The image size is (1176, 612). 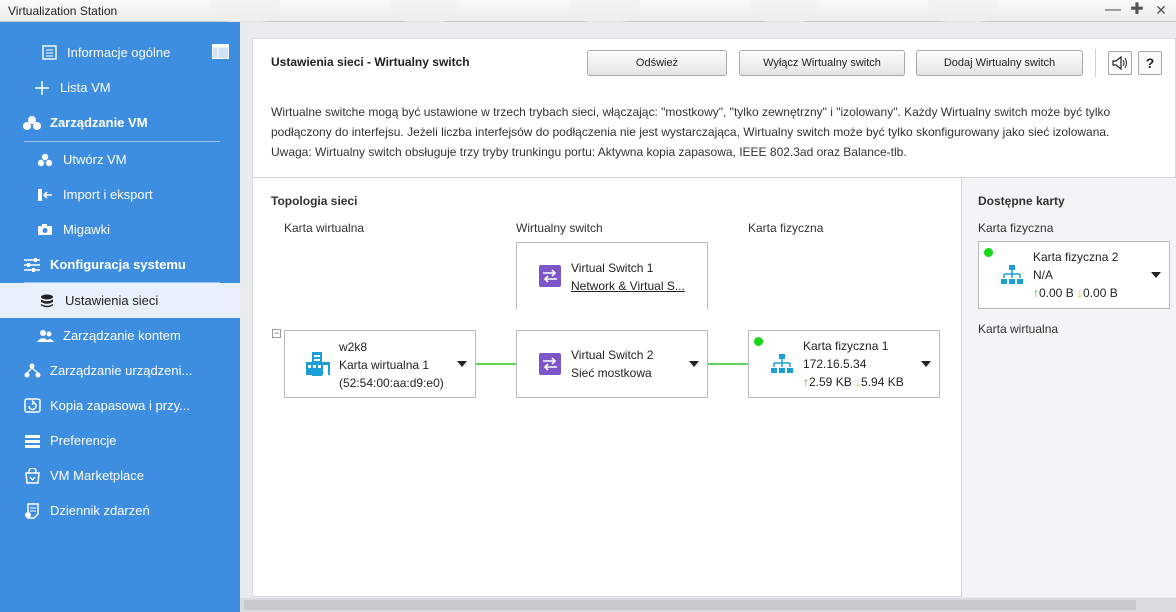 I want to click on download-value: 0.00 B, so click(x=1100, y=293).